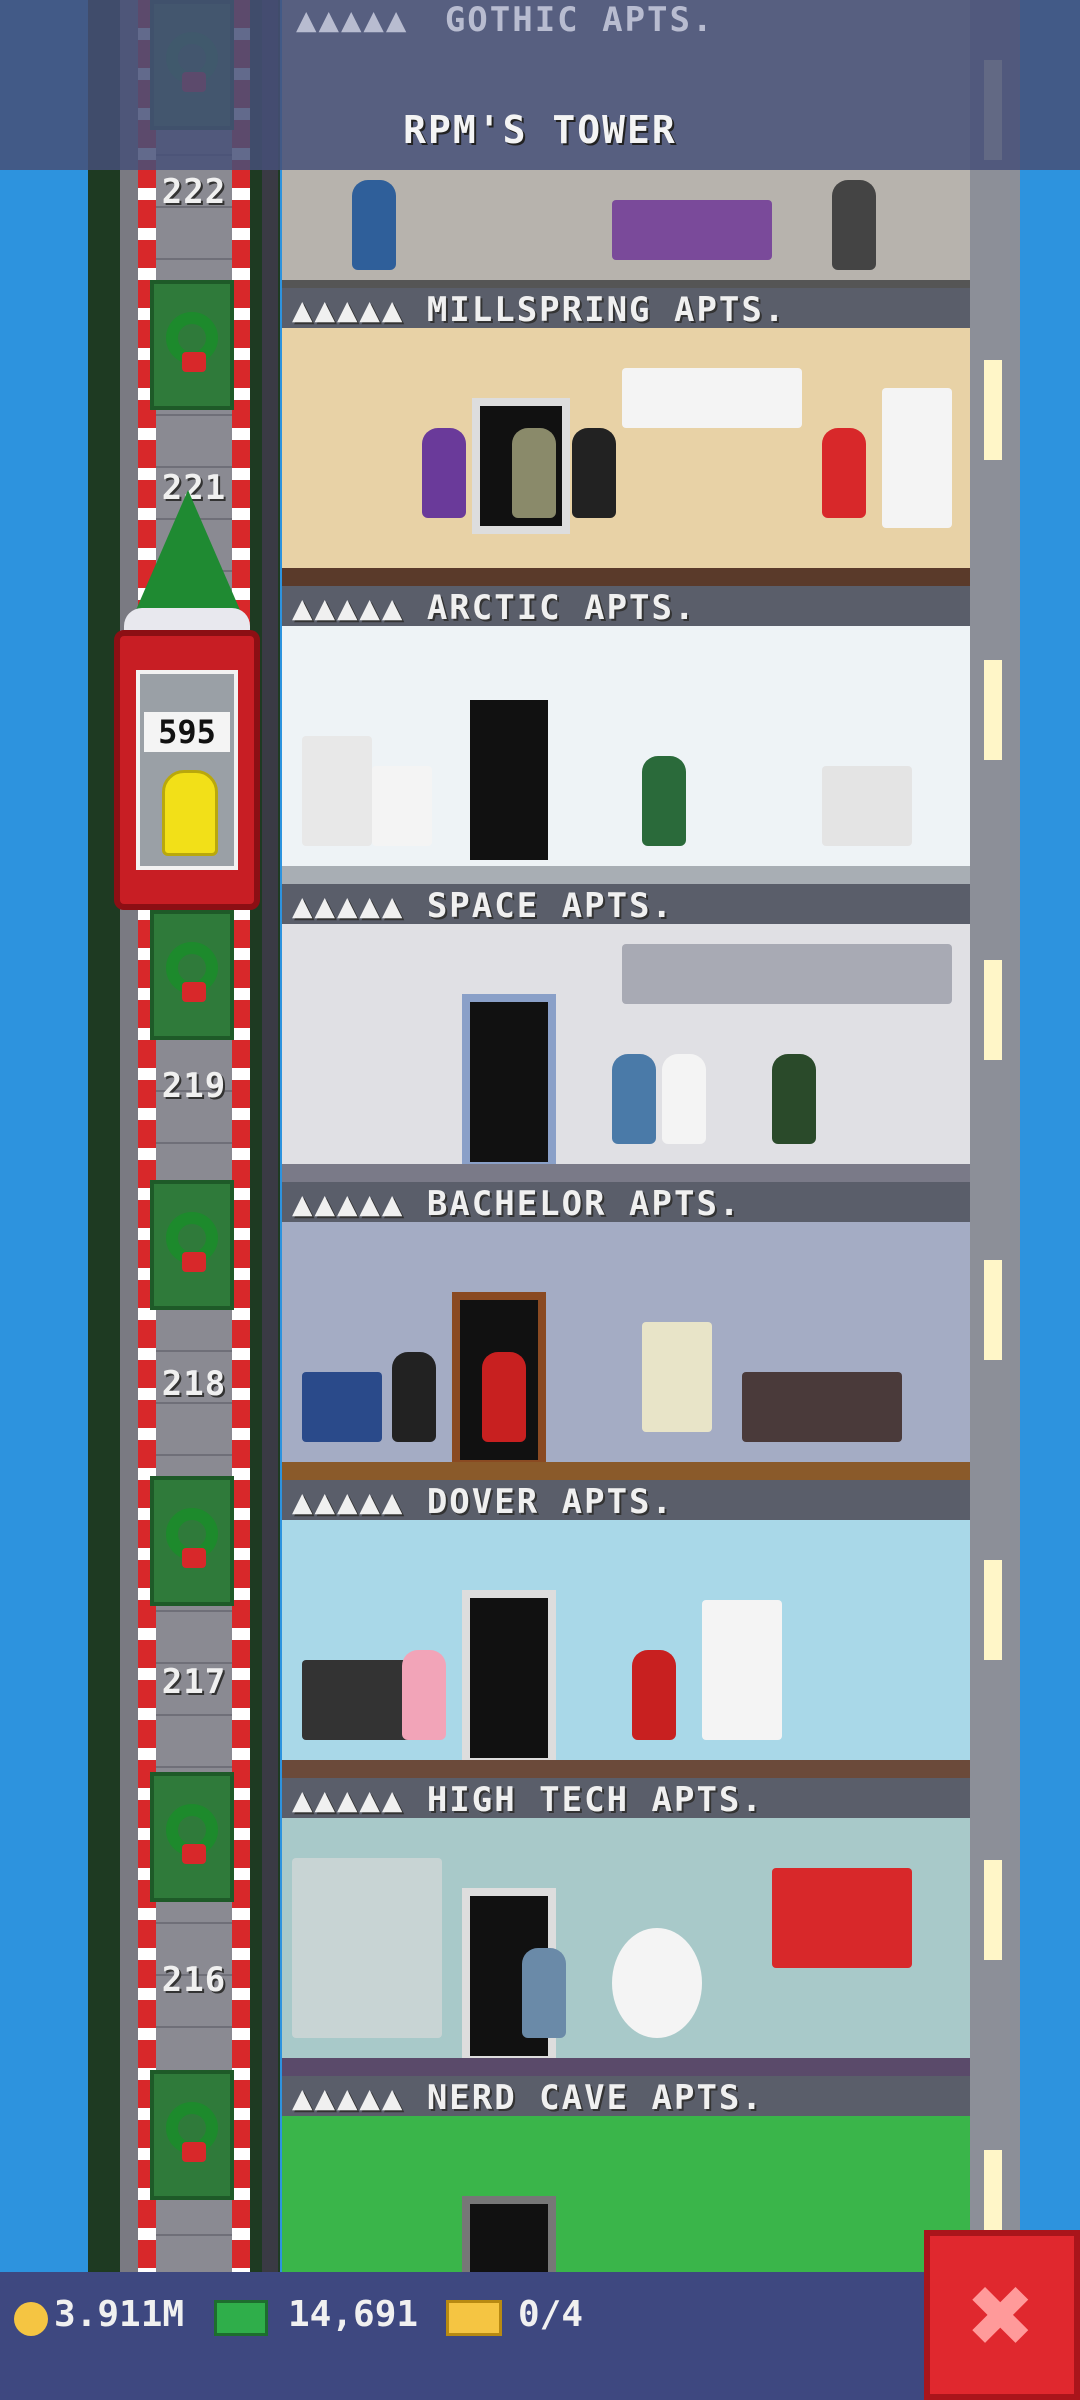  Describe the element at coordinates (528, 1800) in the screenshot. I see `floor-label: ▲▲▲▲▲ HIGH TECH APTS.` at that location.